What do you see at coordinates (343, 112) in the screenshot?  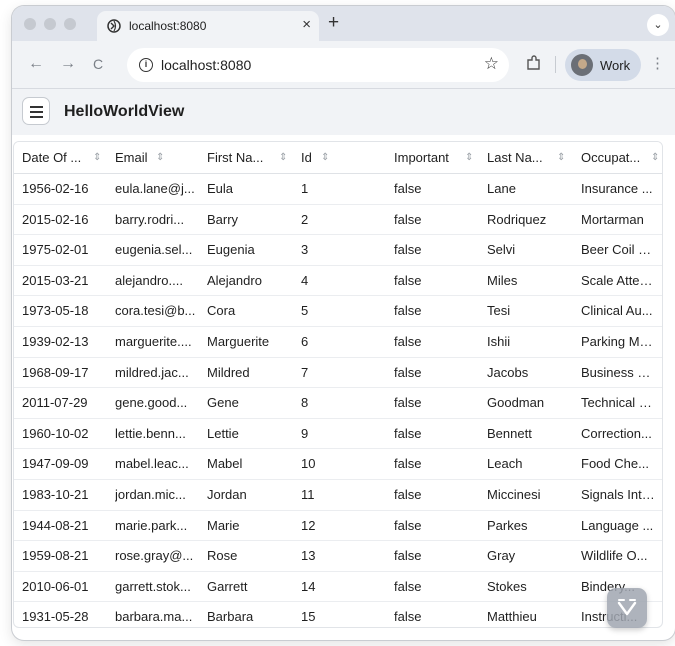 I see `app-header: HelloWorldView` at bounding box center [343, 112].